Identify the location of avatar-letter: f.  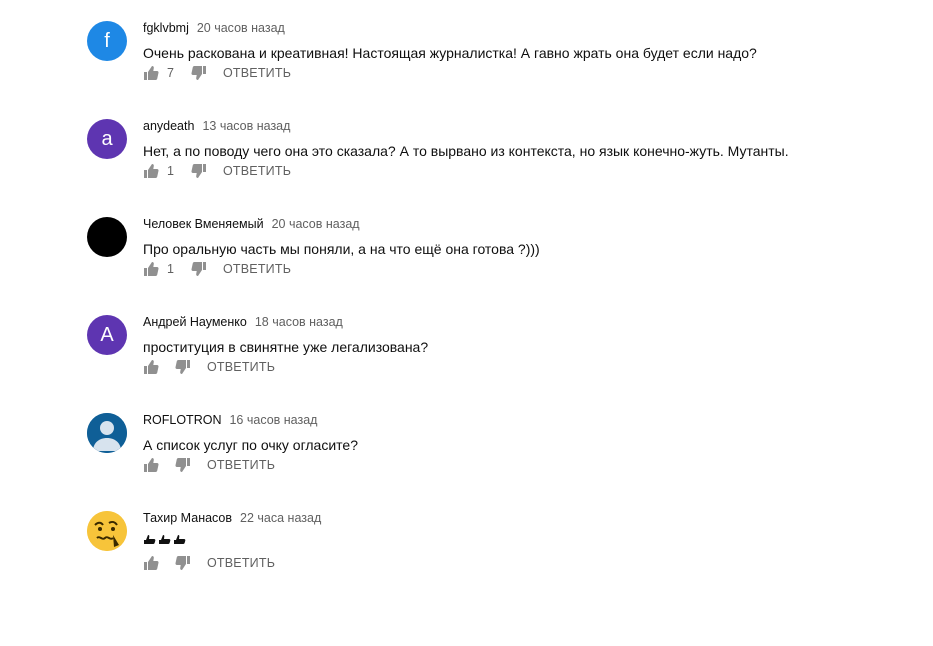
(107, 40).